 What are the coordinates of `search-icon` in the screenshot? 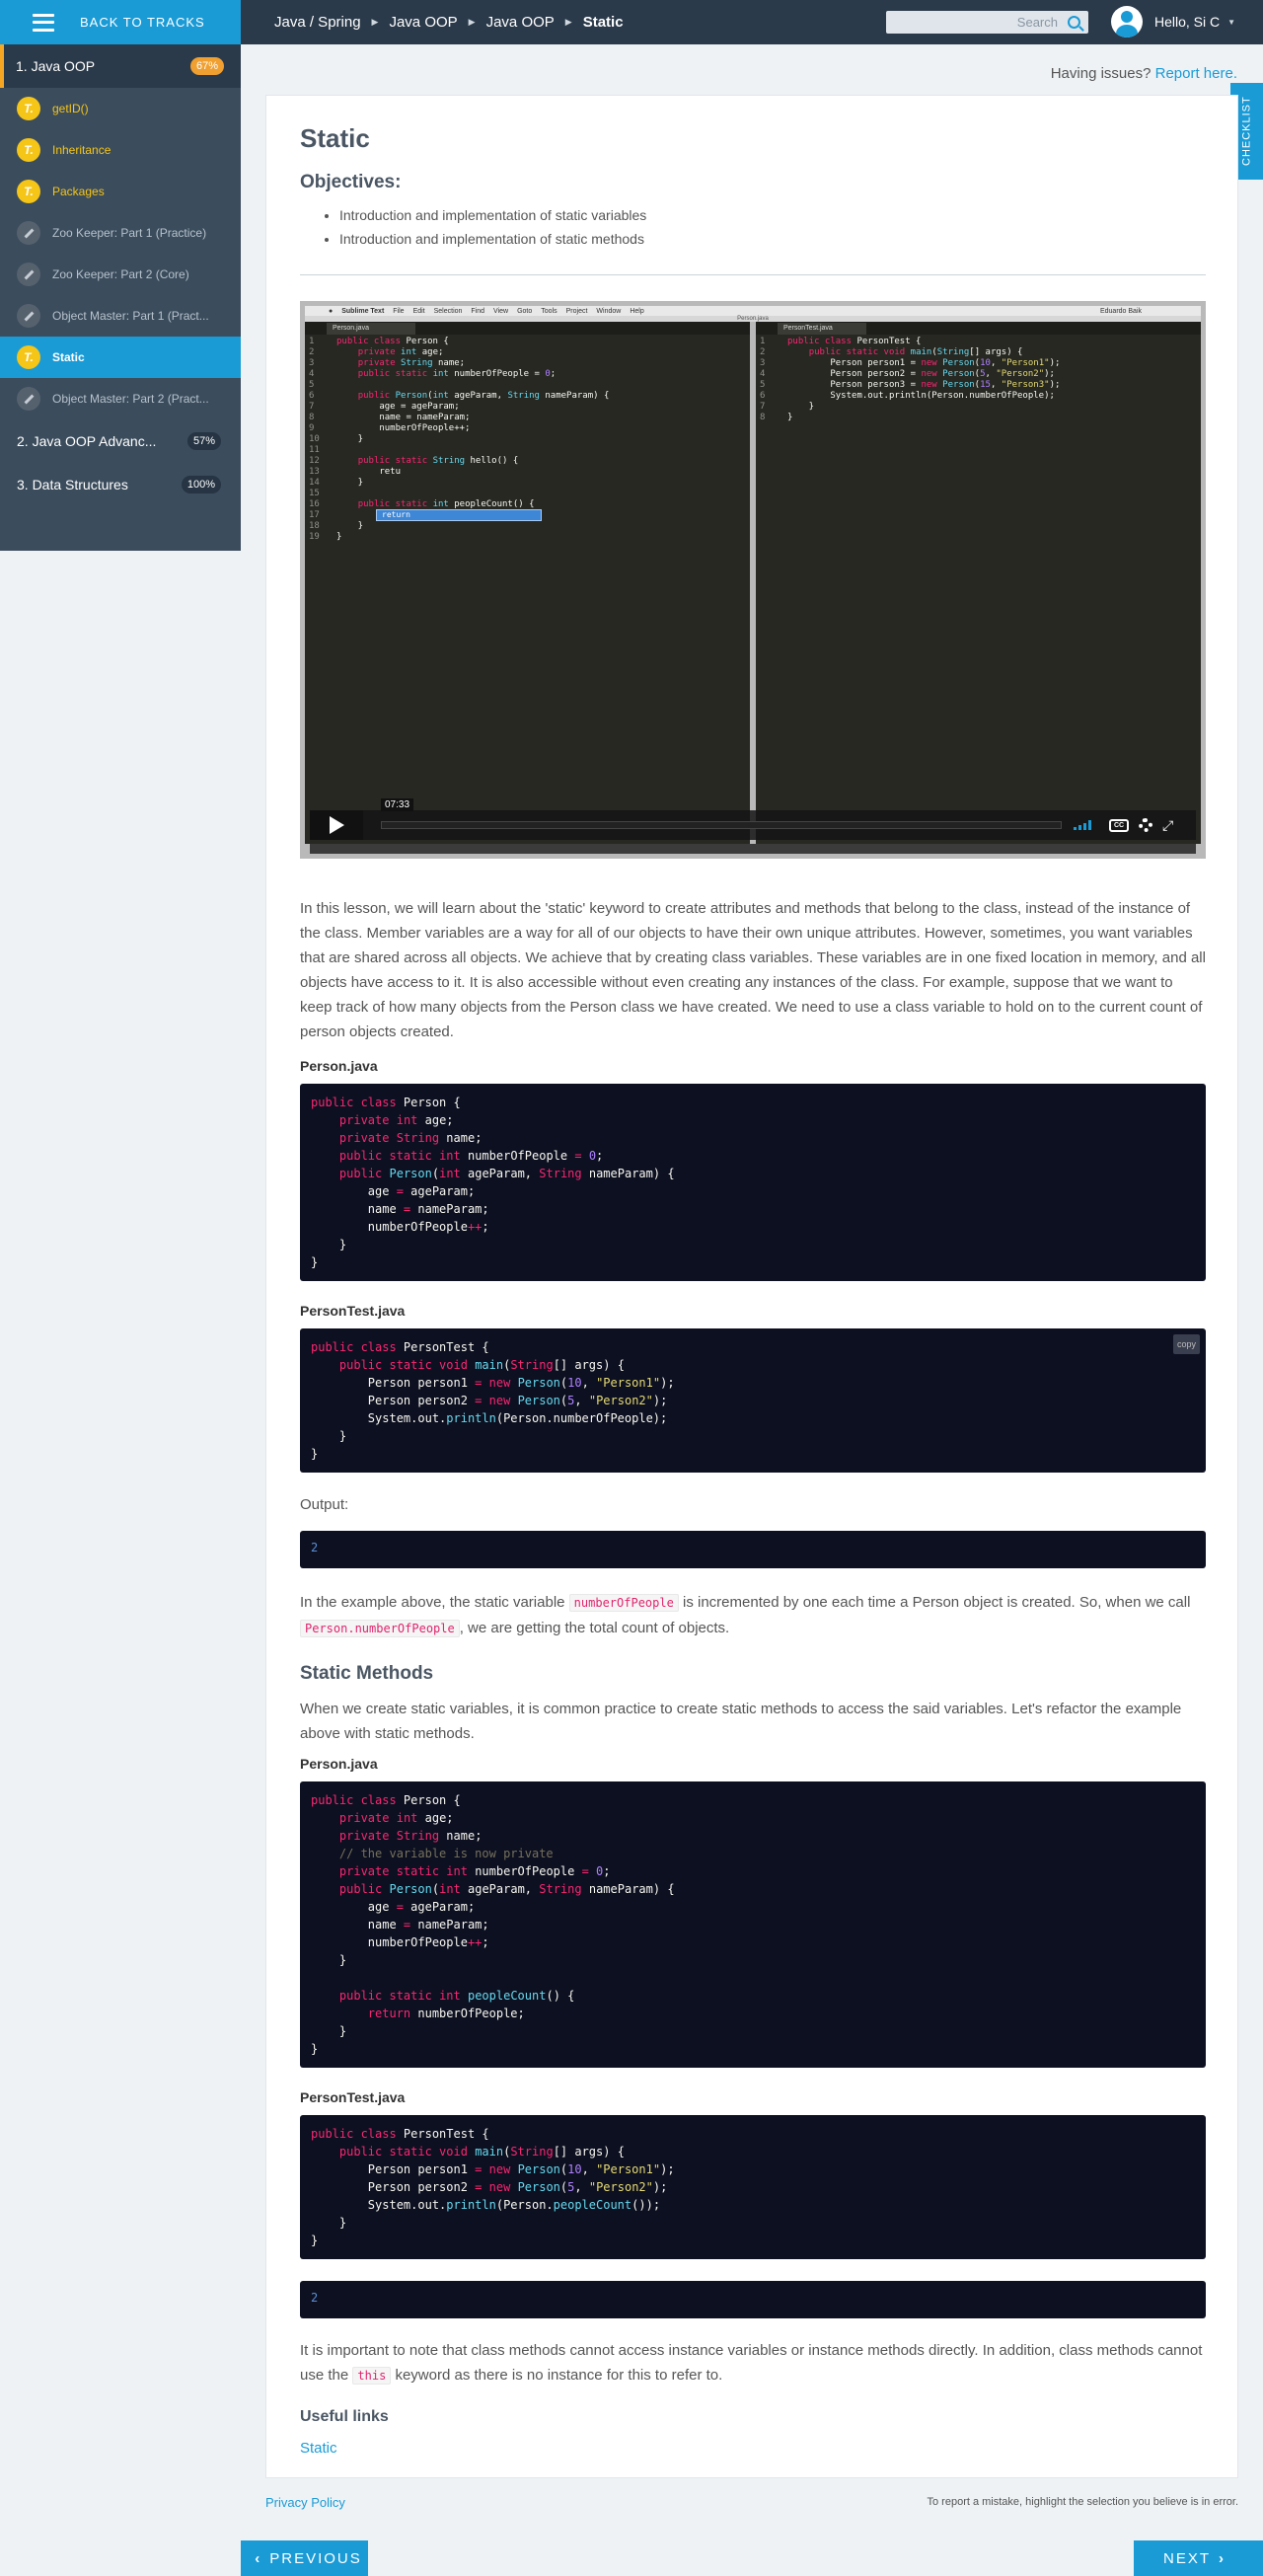 It's located at (1074, 22).